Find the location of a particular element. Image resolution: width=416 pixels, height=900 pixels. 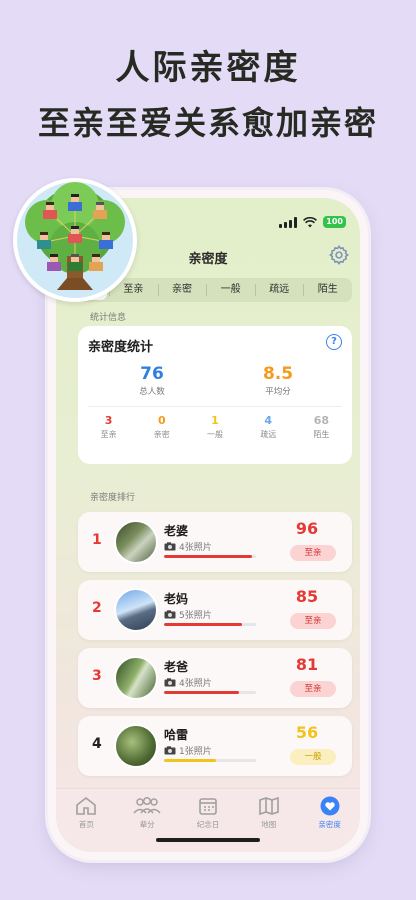

average-score-value: 8.5 is located at coordinates (278, 374).